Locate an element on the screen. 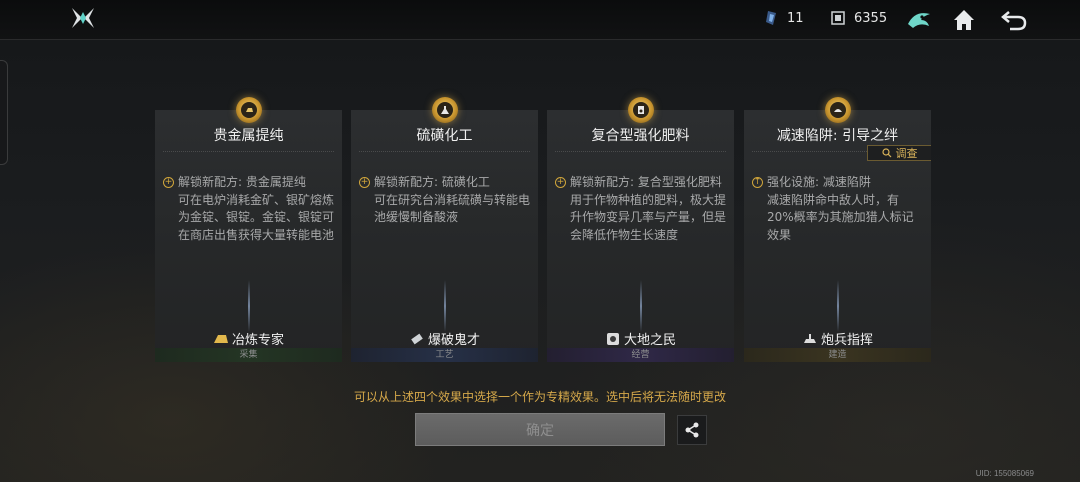  share-icon is located at coordinates (692, 430).